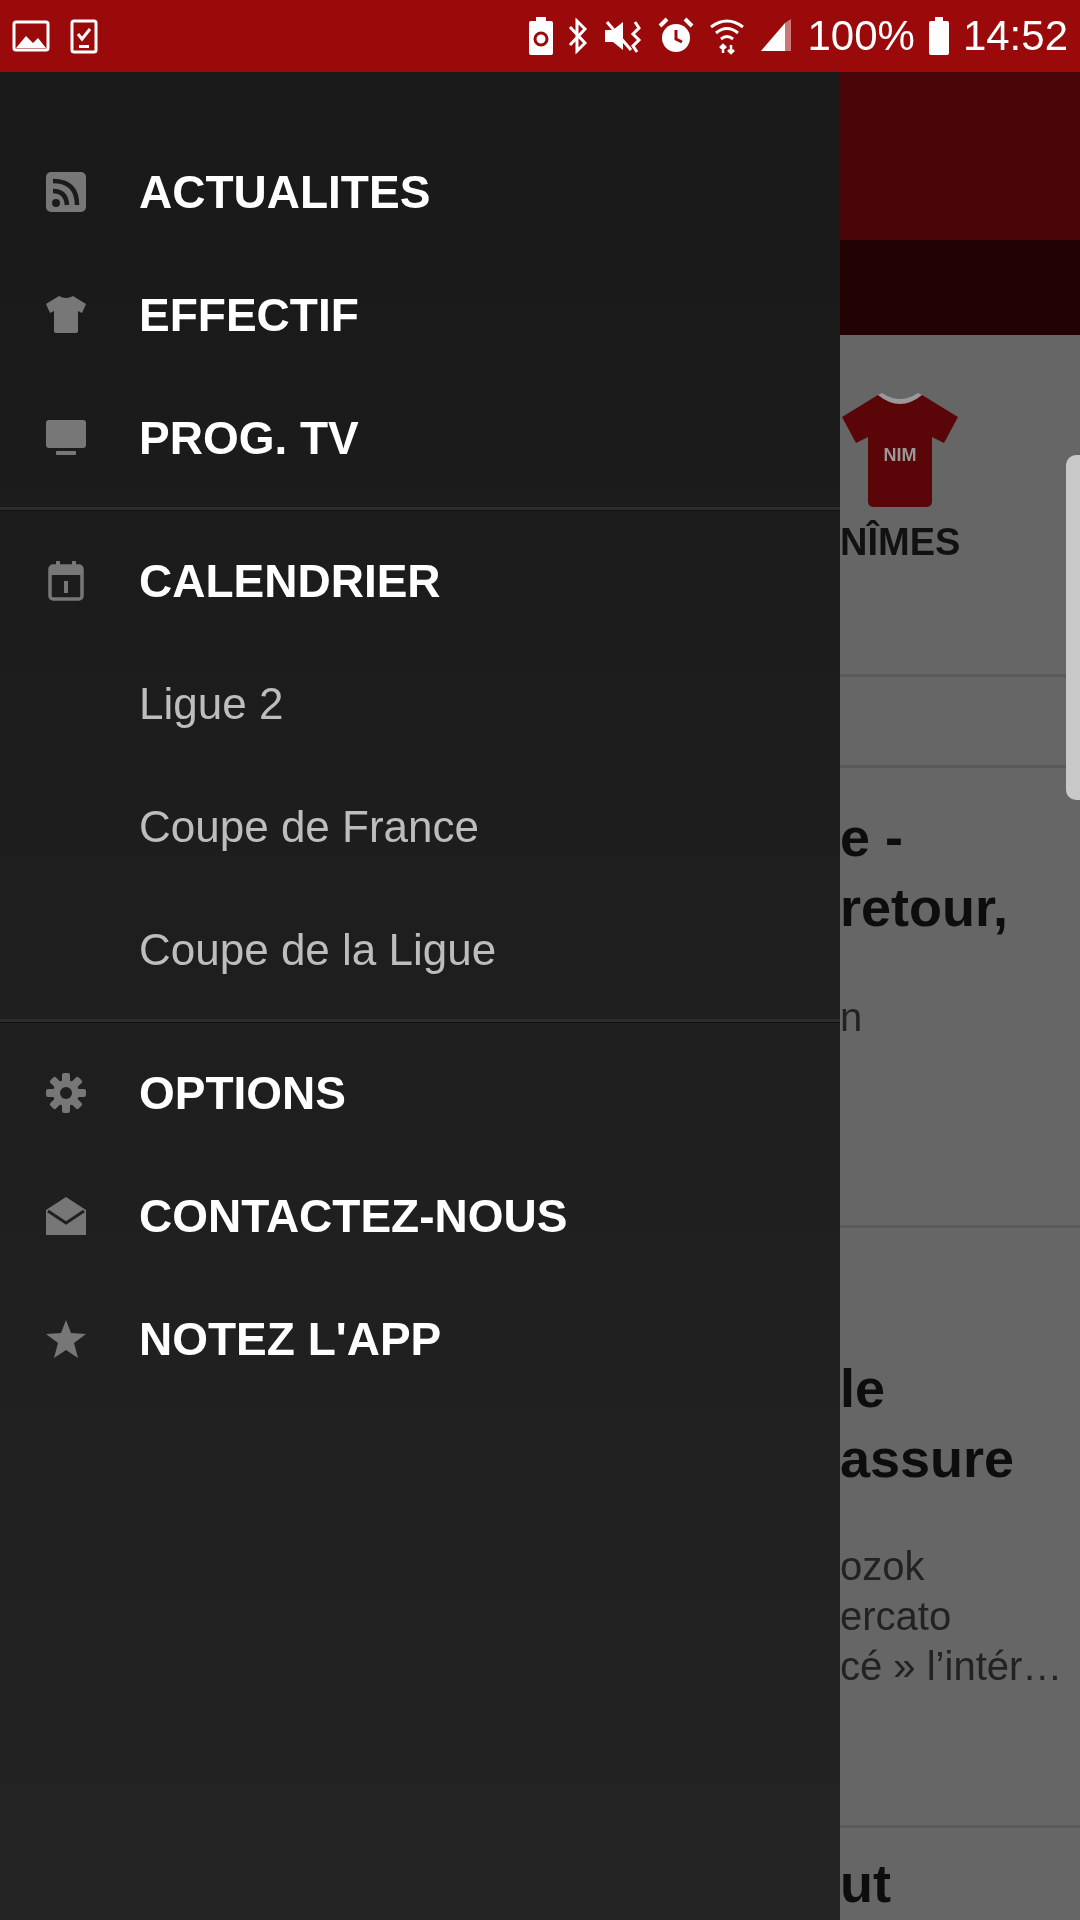 The width and height of the screenshot is (1080, 1920). Describe the element at coordinates (927, 1458) in the screenshot. I see `article-title: assure` at that location.